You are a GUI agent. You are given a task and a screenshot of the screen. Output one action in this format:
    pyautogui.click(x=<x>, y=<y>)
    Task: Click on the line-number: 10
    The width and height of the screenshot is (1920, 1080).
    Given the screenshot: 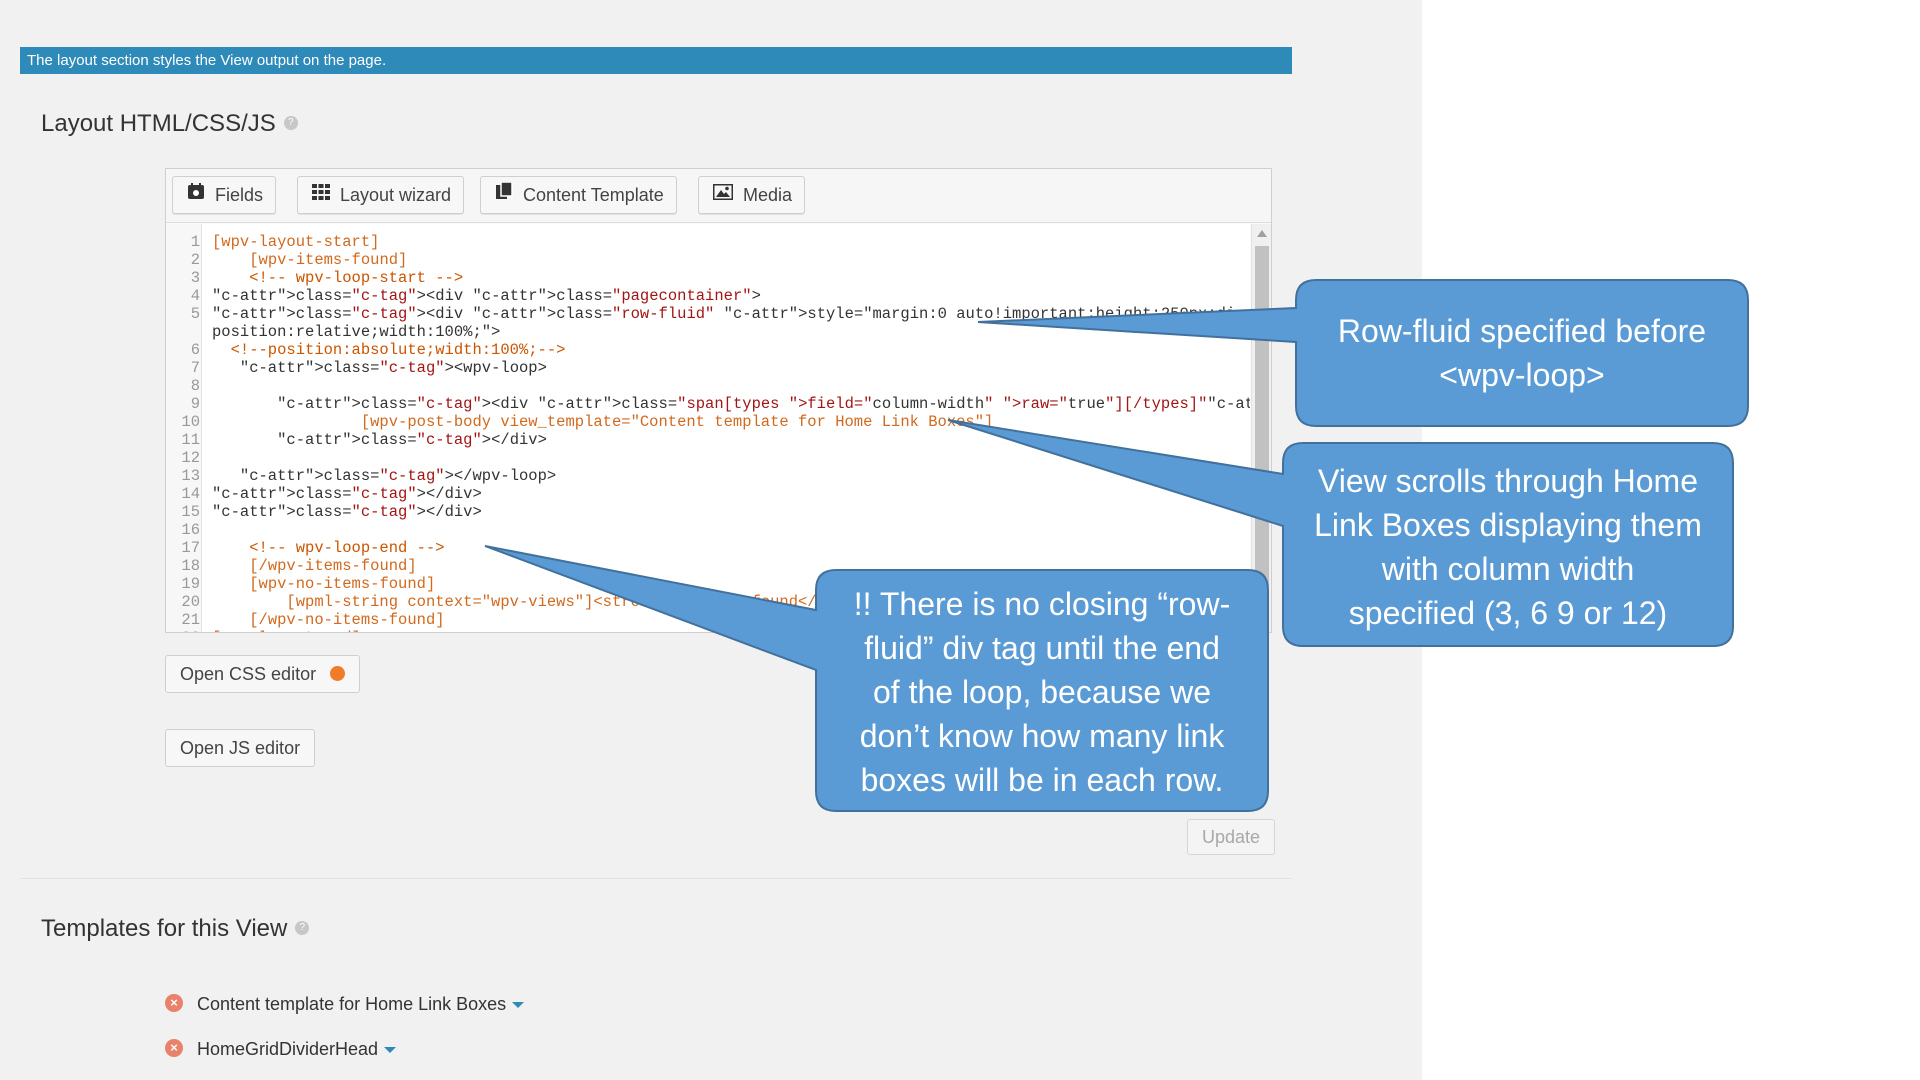 What is the action you would take?
    pyautogui.click(x=190, y=422)
    